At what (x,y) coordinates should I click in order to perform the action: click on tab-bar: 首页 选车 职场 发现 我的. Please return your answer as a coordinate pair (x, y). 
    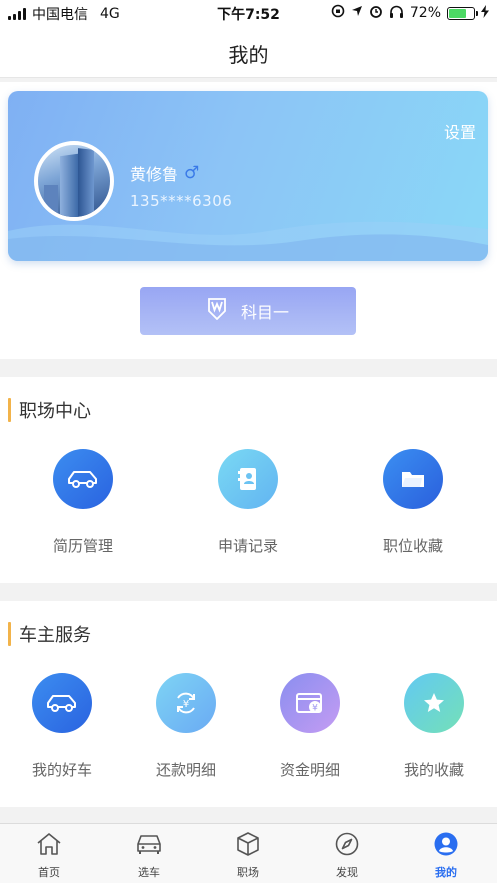
    Looking at the image, I should click on (248, 853).